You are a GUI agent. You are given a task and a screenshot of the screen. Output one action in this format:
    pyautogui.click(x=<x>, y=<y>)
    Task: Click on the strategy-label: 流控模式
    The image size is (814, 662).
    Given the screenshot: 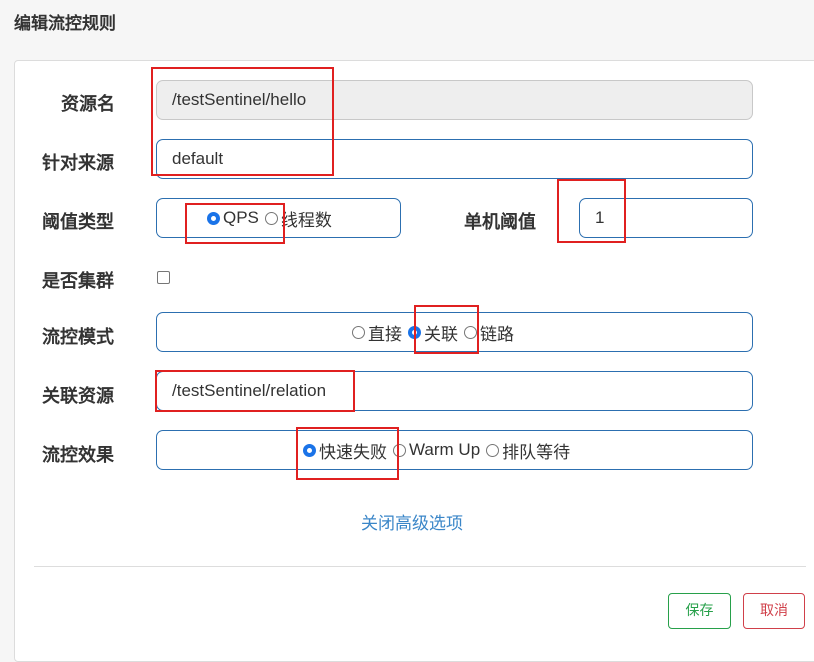 What is the action you would take?
    pyautogui.click(x=78, y=337)
    